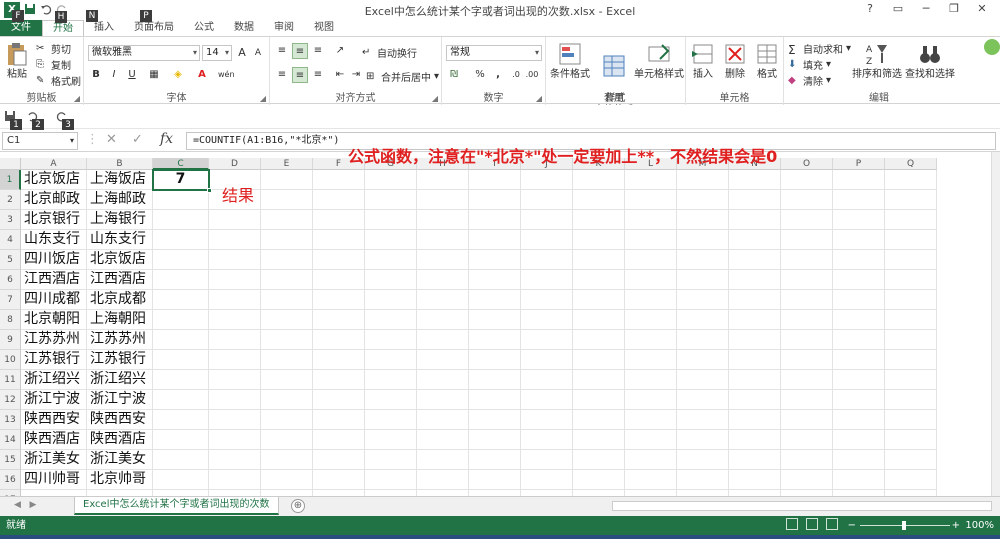  Describe the element at coordinates (120, 280) in the screenshot. I see `cell: 江西酒店` at that location.